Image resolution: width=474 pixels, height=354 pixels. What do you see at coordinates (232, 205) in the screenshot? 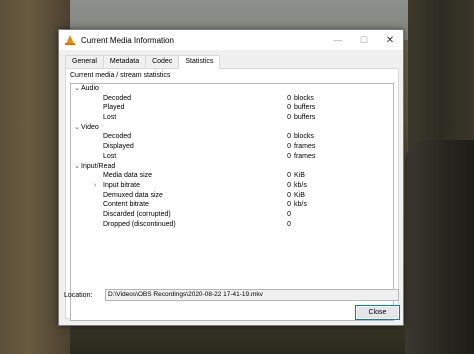
I see `tree-row: Content bitrate 0 kb/s` at bounding box center [232, 205].